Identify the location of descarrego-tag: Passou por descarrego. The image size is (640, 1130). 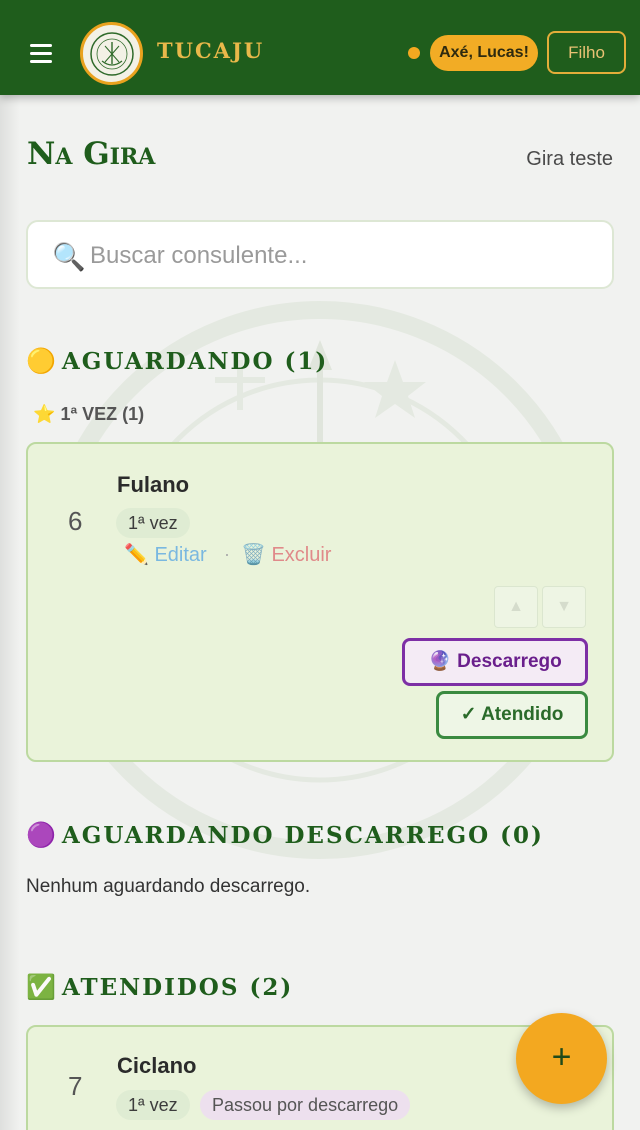
(305, 1105).